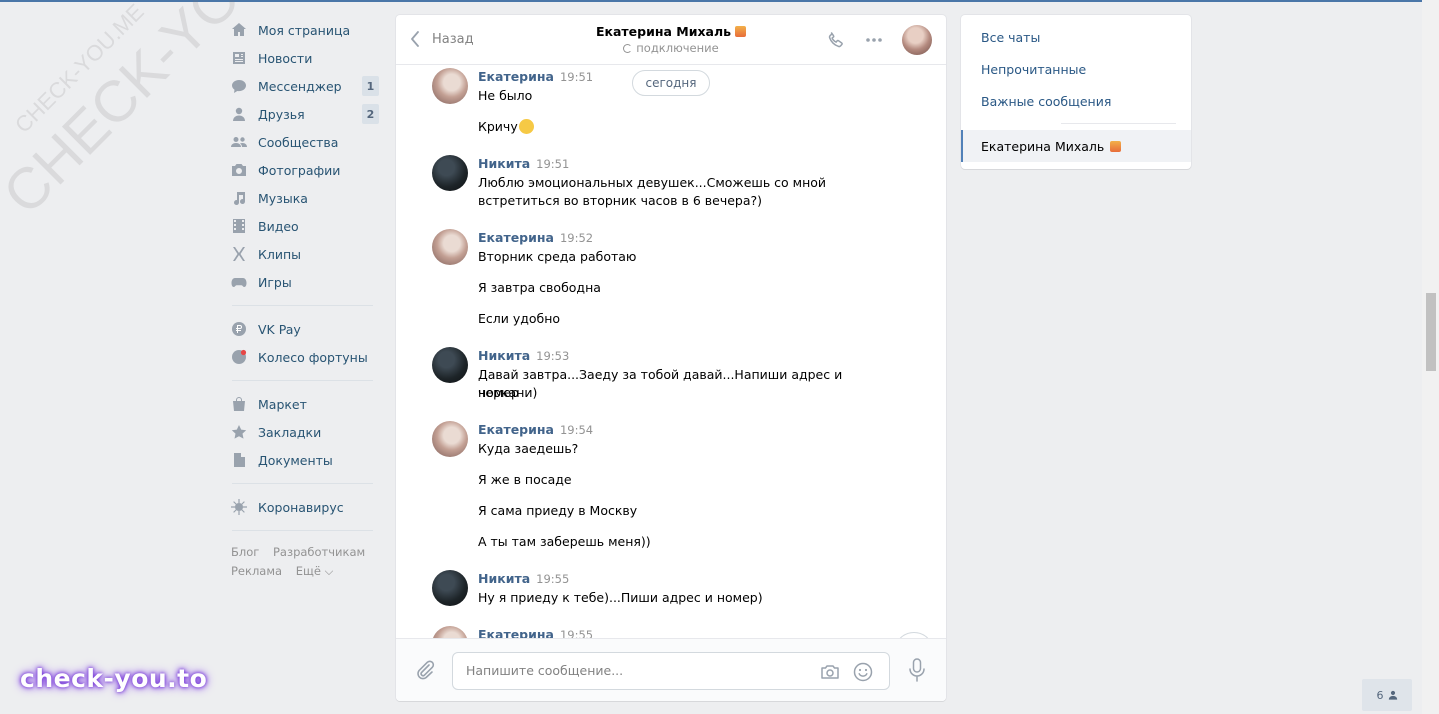 This screenshot has height=714, width=1439. What do you see at coordinates (677, 48) in the screenshot?
I see `peer-status-text: подключение` at bounding box center [677, 48].